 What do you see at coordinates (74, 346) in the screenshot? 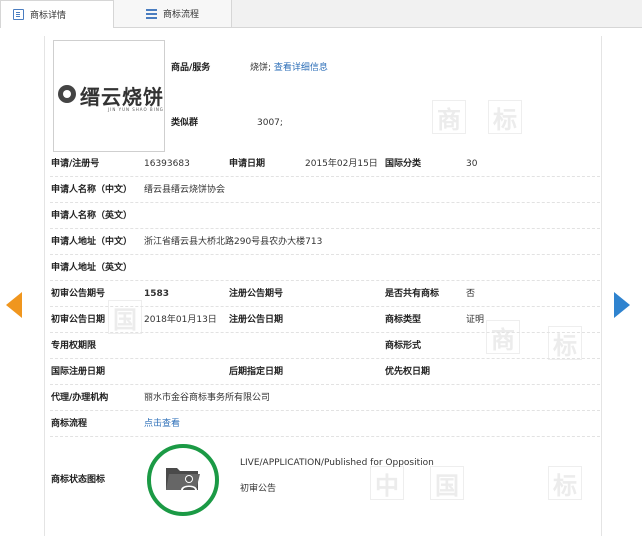
I see `excl-period-label: 专用权期限` at bounding box center [74, 346].